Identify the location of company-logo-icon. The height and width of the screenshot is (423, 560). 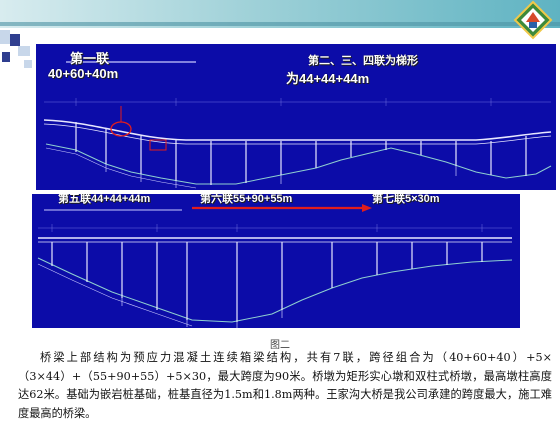
(533, 20).